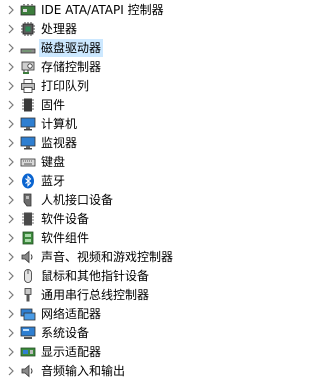 The width and height of the screenshot is (320, 383). What do you see at coordinates (28, 276) in the screenshot?
I see `mouse-icon` at bounding box center [28, 276].